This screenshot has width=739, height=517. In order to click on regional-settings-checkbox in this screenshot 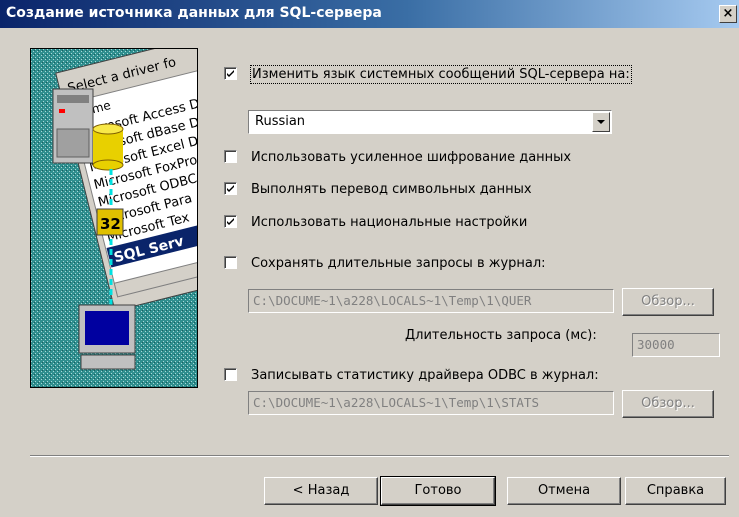, I will do `click(230, 221)`.